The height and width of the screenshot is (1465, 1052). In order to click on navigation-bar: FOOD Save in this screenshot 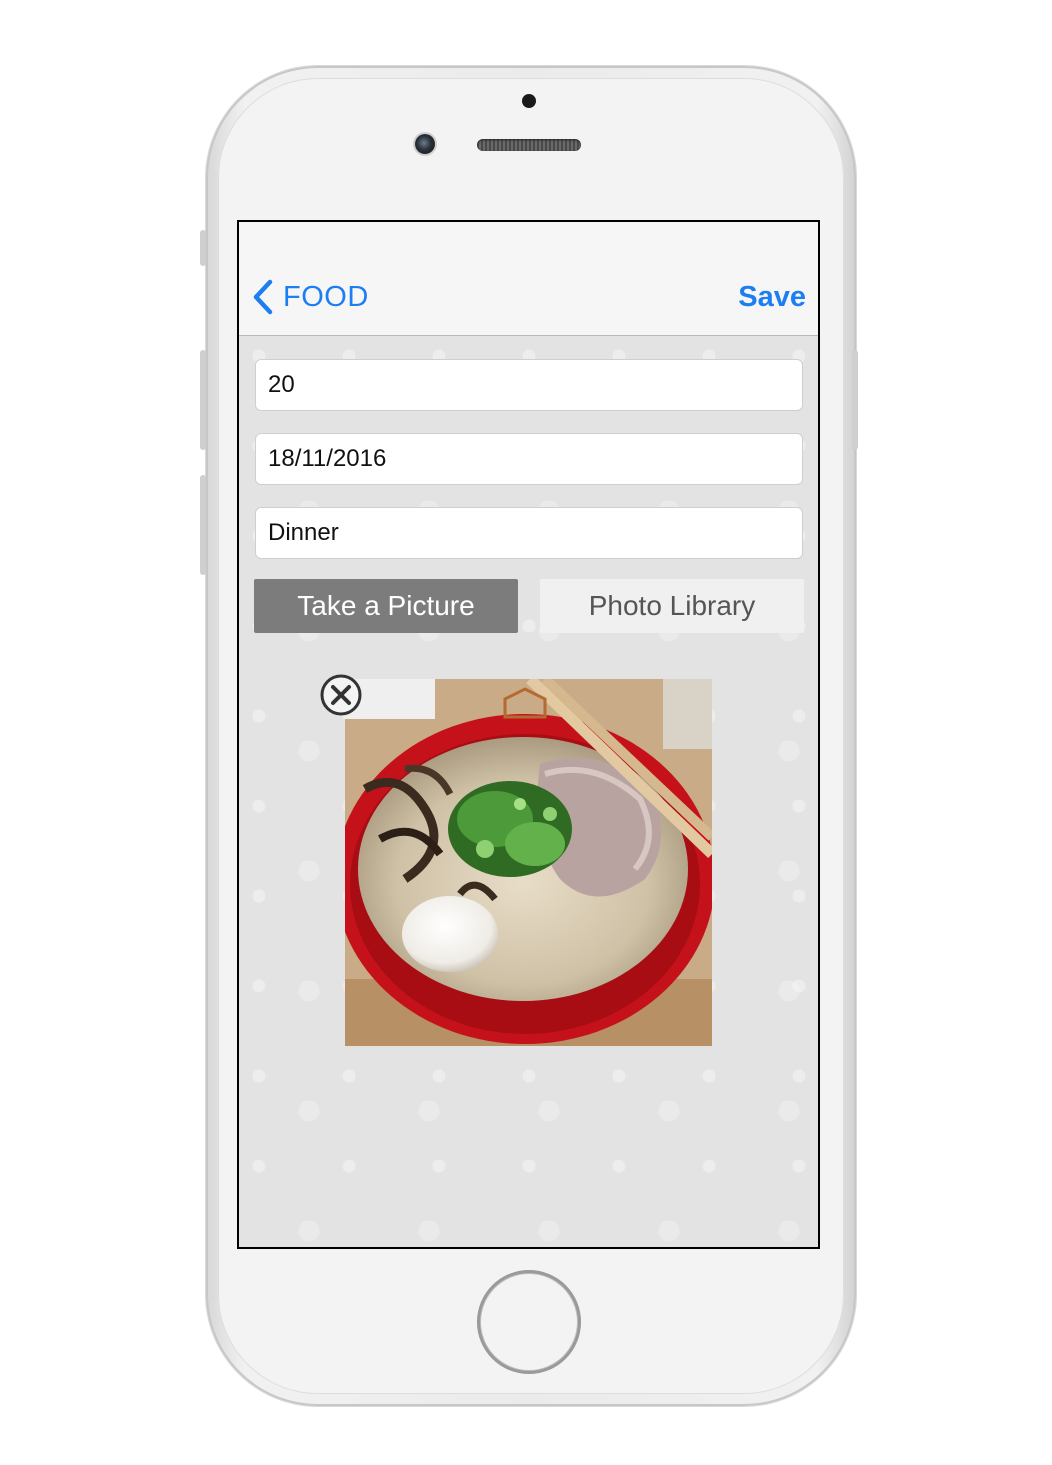, I will do `click(528, 279)`.